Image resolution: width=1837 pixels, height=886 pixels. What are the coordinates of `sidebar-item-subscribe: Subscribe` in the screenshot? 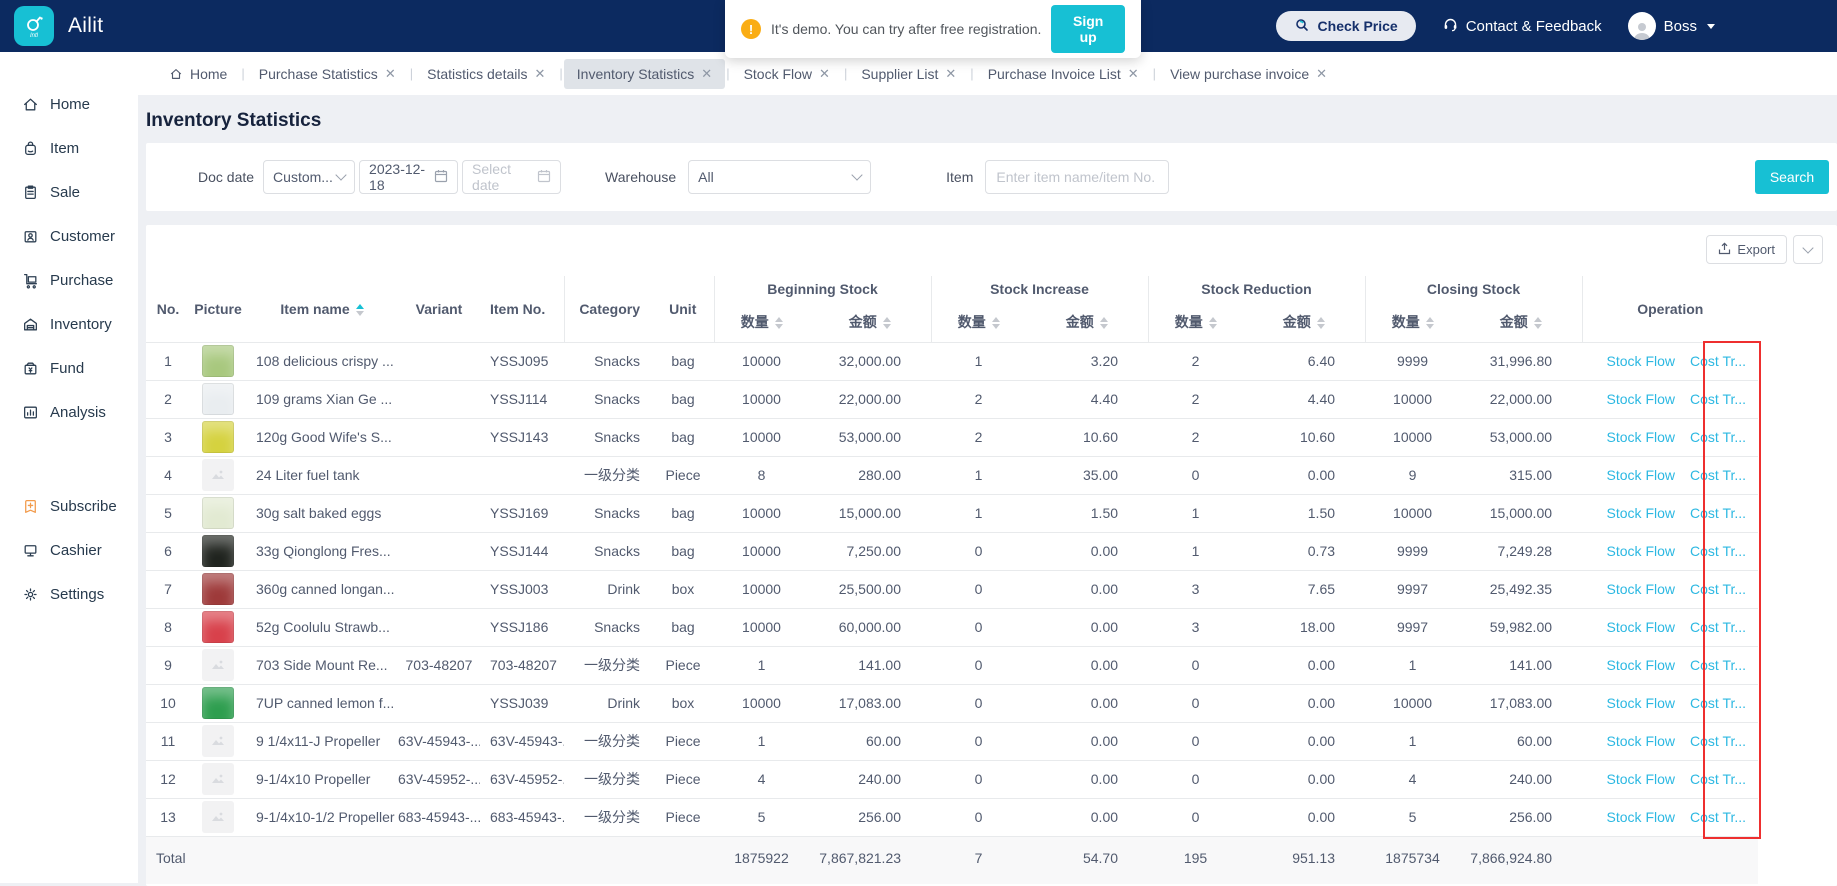 It's located at (69, 506).